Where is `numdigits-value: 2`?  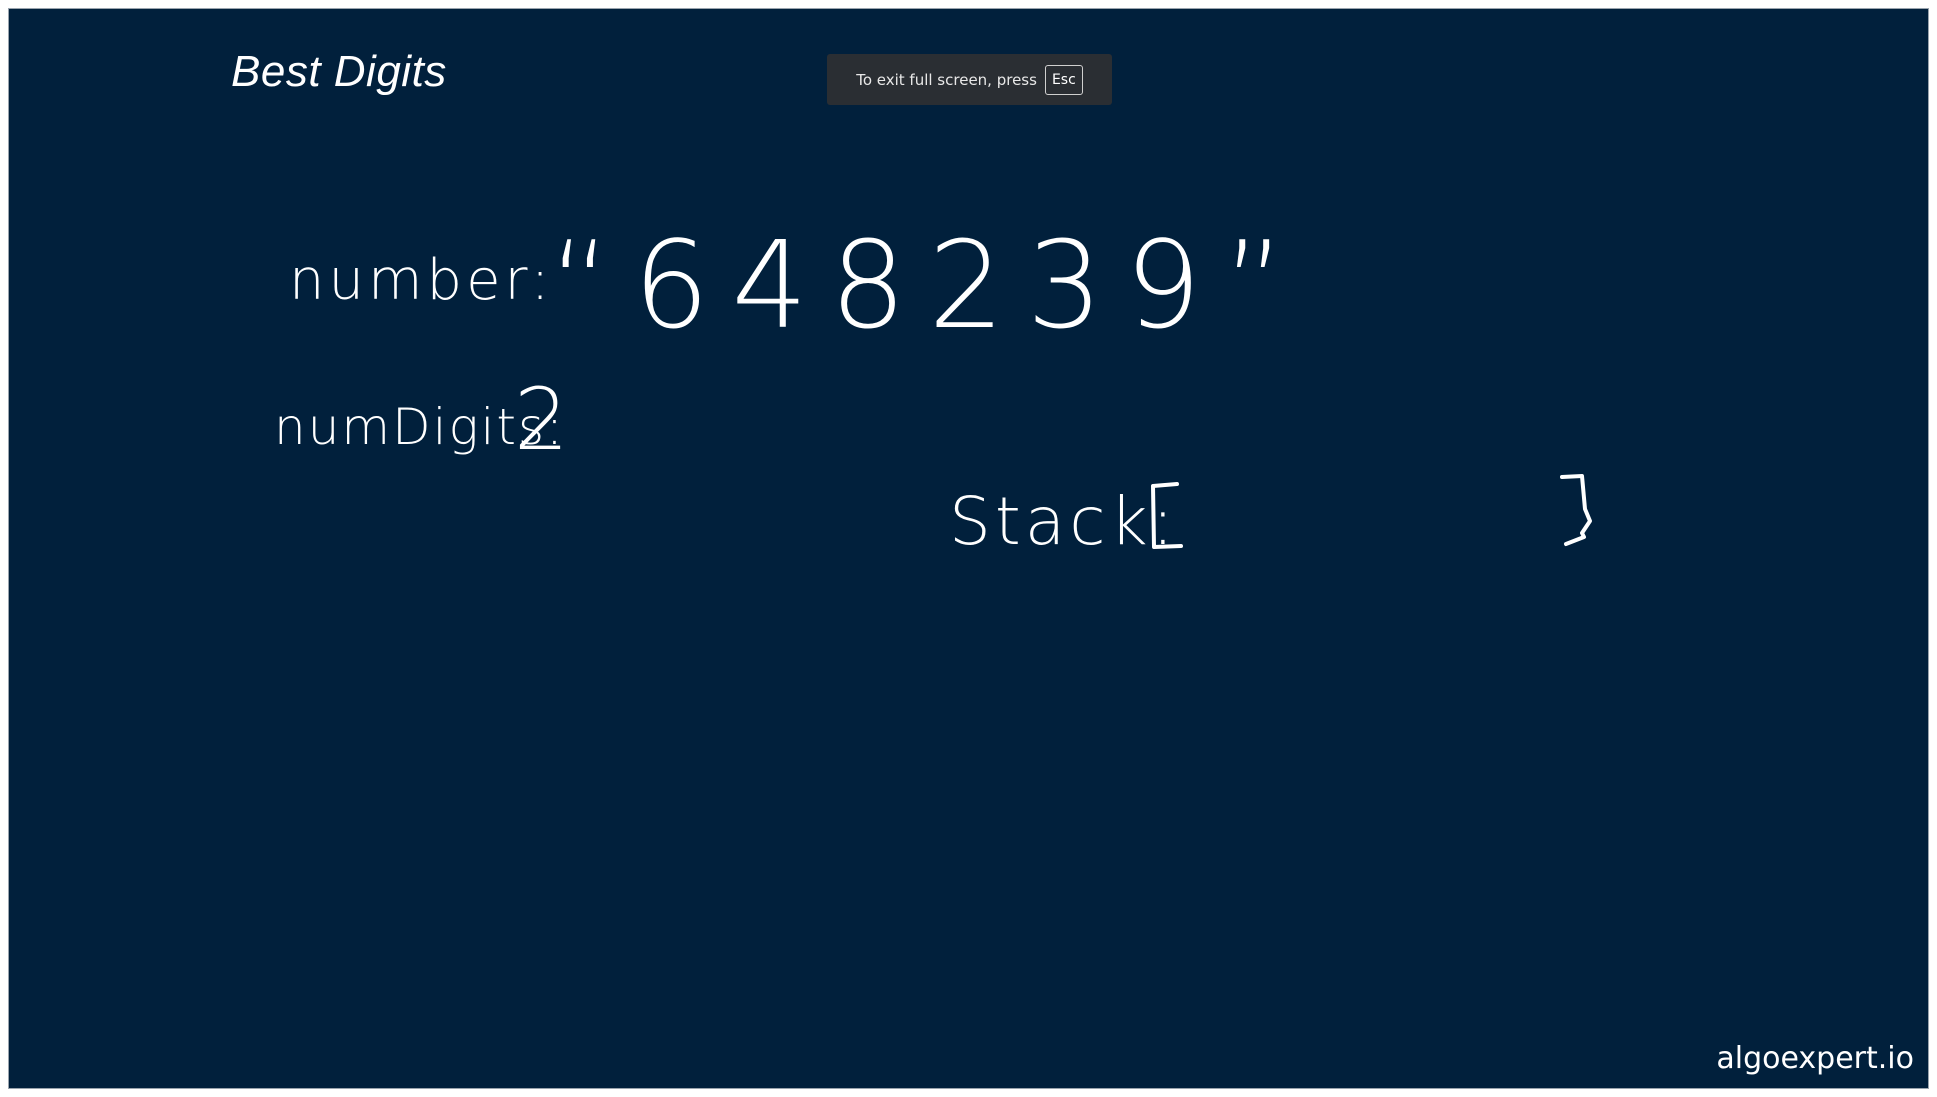
numdigits-value: 2 is located at coordinates (541, 420).